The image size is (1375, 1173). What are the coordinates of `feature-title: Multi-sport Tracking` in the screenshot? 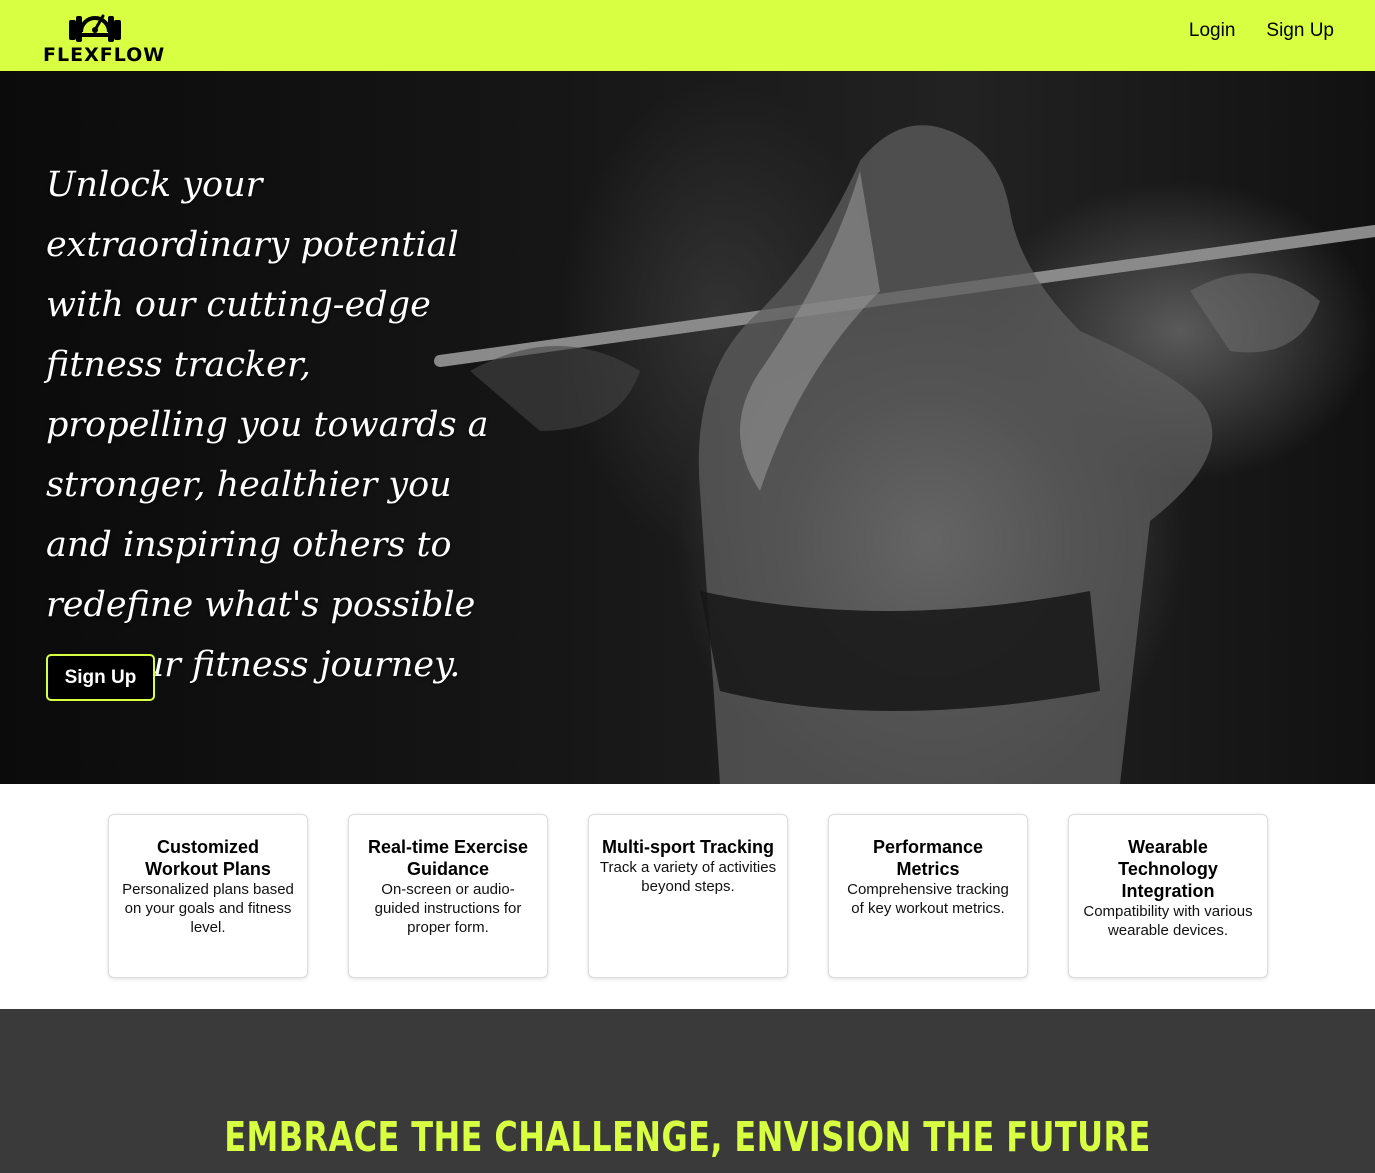 It's located at (687, 847).